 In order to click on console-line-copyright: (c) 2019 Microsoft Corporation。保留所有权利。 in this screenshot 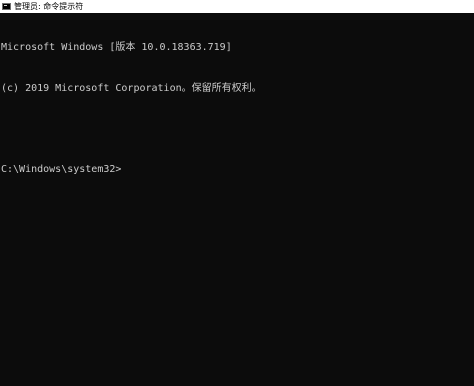, I will do `click(131, 88)`.